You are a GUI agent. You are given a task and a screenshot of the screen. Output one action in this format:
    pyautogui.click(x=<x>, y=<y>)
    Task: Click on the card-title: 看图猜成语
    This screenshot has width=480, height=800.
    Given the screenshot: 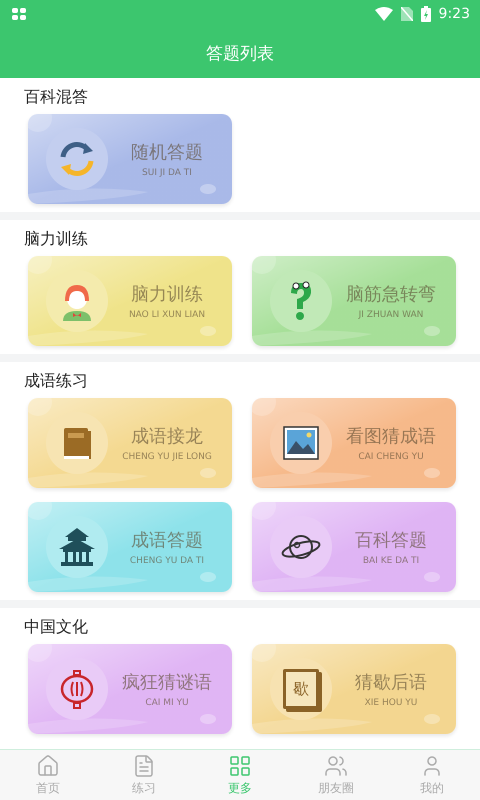 What is the action you would take?
    pyautogui.click(x=391, y=436)
    